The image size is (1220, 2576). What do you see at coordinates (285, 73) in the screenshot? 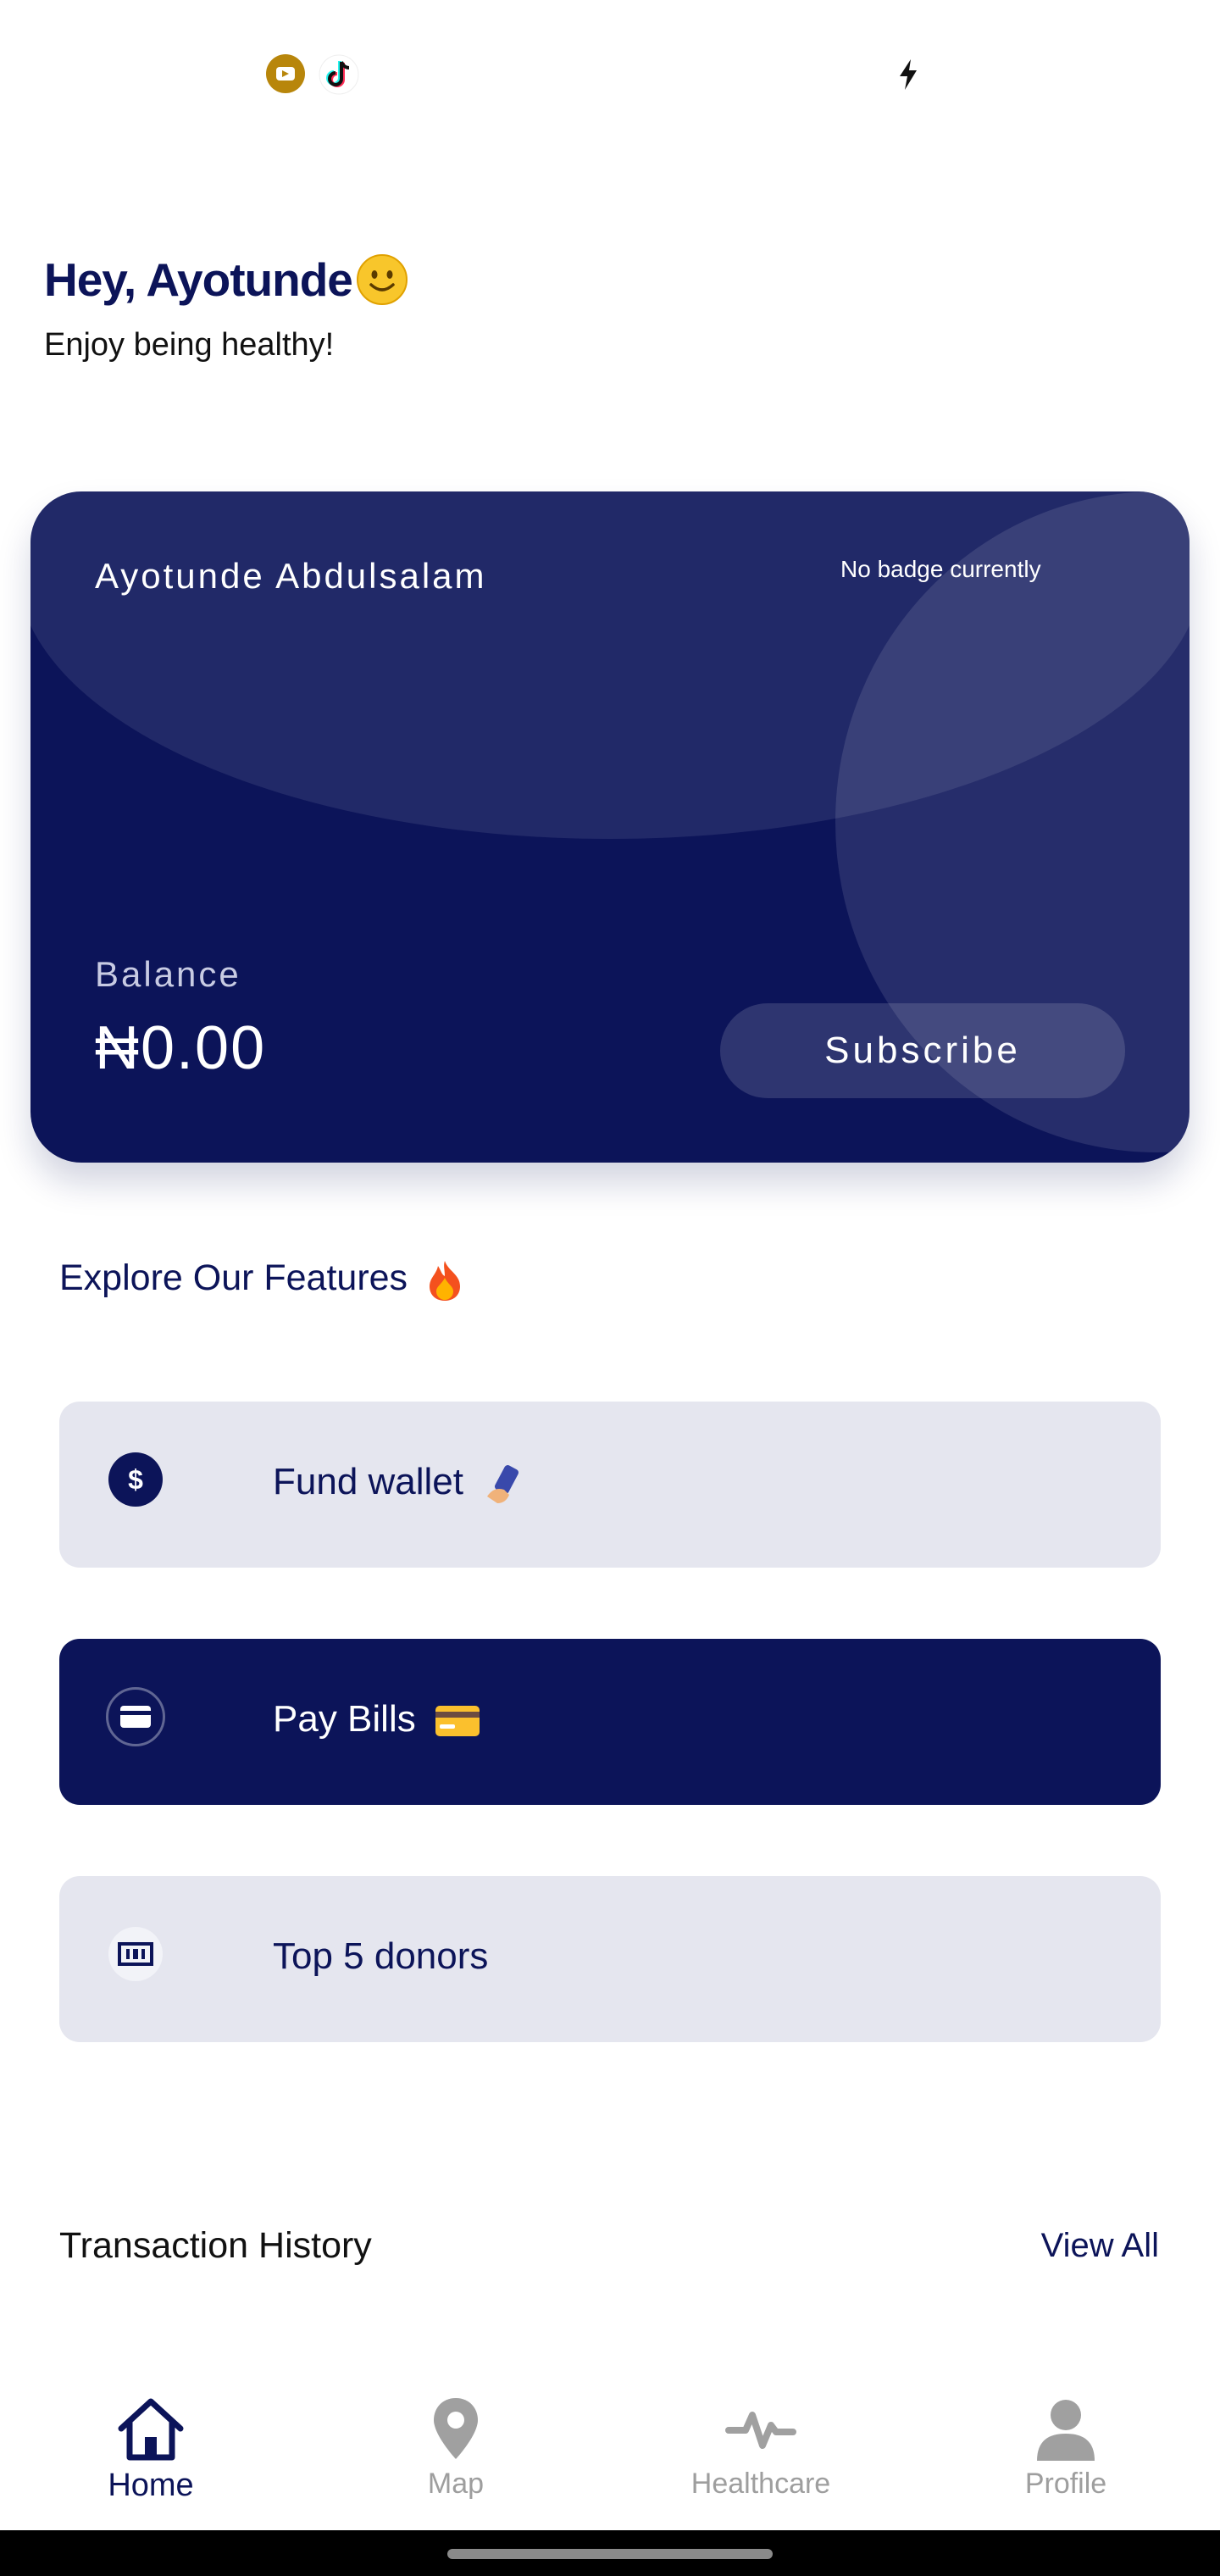
I see `video-download-notification-icon` at bounding box center [285, 73].